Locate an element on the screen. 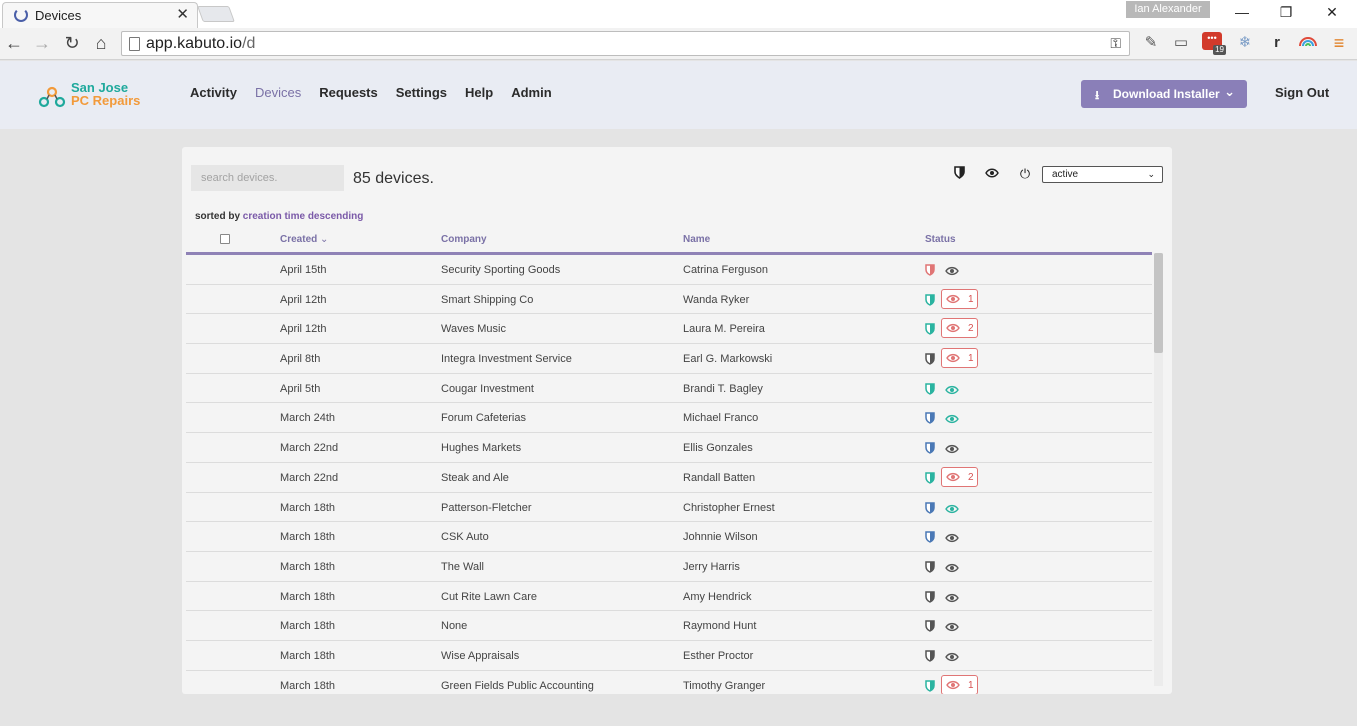 The image size is (1357, 726). menu-icon: ≡ is located at coordinates (1339, 43).